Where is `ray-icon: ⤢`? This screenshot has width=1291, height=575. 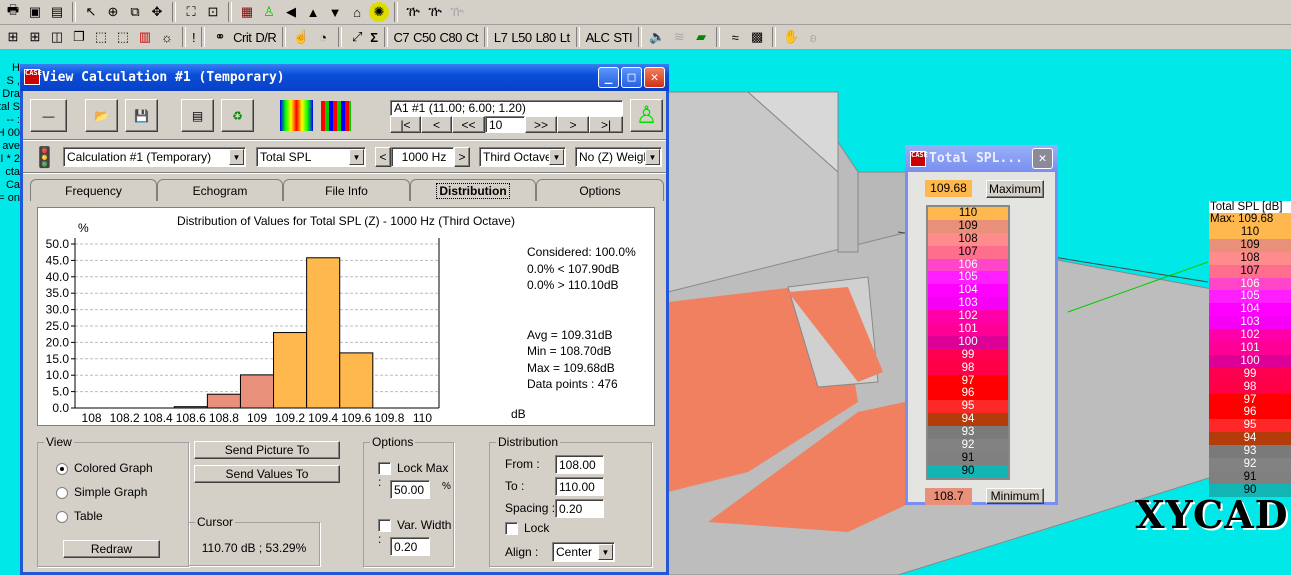 ray-icon: ⤢ is located at coordinates (357, 37).